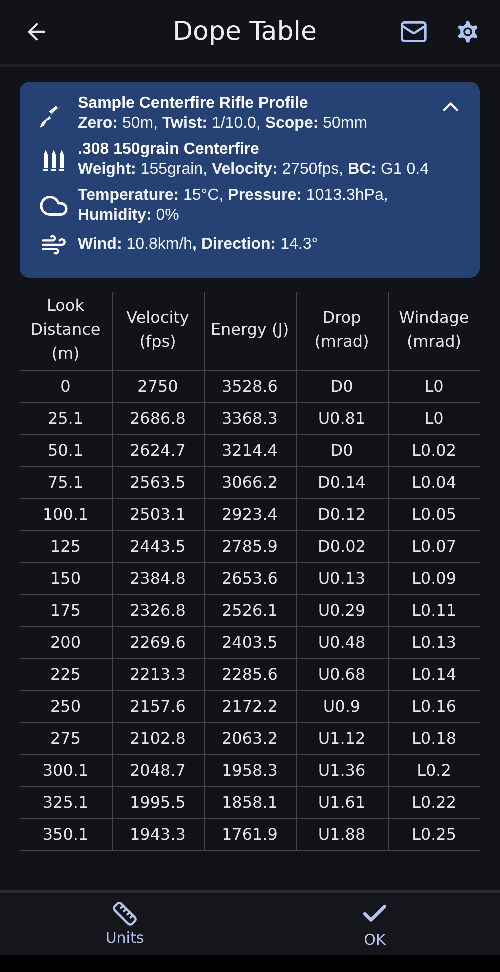 The image size is (500, 972). Describe the element at coordinates (342, 418) in the screenshot. I see `table-cell: U0.81` at that location.